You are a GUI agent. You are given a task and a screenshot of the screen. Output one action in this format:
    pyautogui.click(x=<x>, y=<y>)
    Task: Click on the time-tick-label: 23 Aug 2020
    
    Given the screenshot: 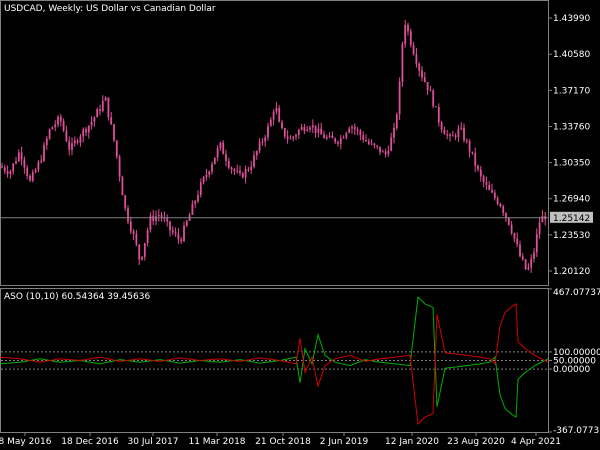 What is the action you would take?
    pyautogui.click(x=476, y=442)
    